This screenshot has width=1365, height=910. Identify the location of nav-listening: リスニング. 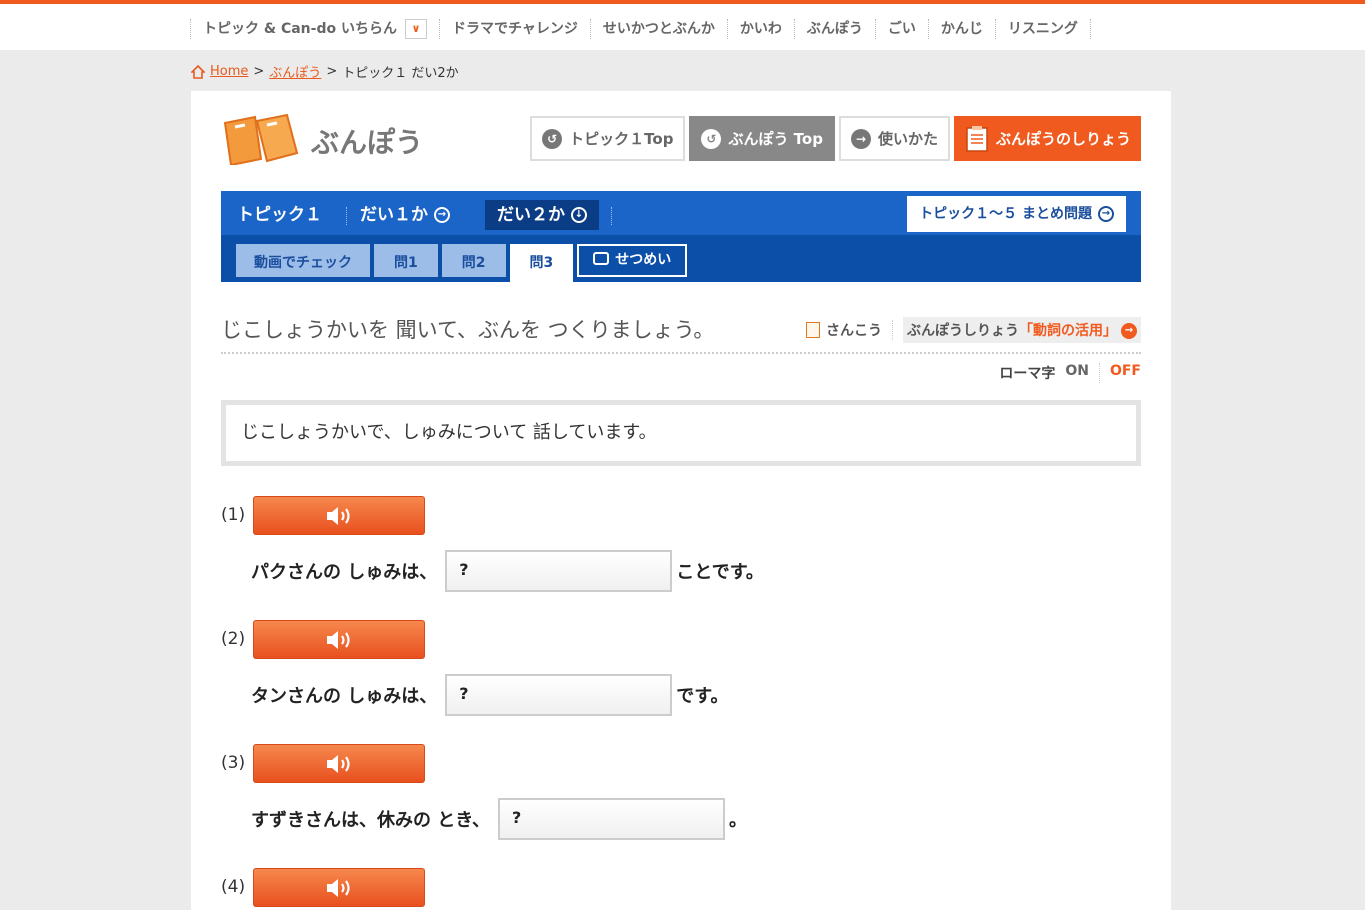
(1042, 29).